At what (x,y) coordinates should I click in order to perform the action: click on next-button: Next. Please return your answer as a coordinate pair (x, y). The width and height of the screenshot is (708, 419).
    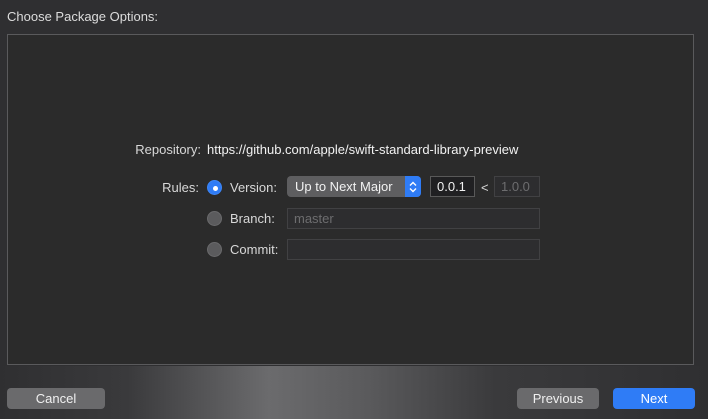
    Looking at the image, I should click on (654, 398).